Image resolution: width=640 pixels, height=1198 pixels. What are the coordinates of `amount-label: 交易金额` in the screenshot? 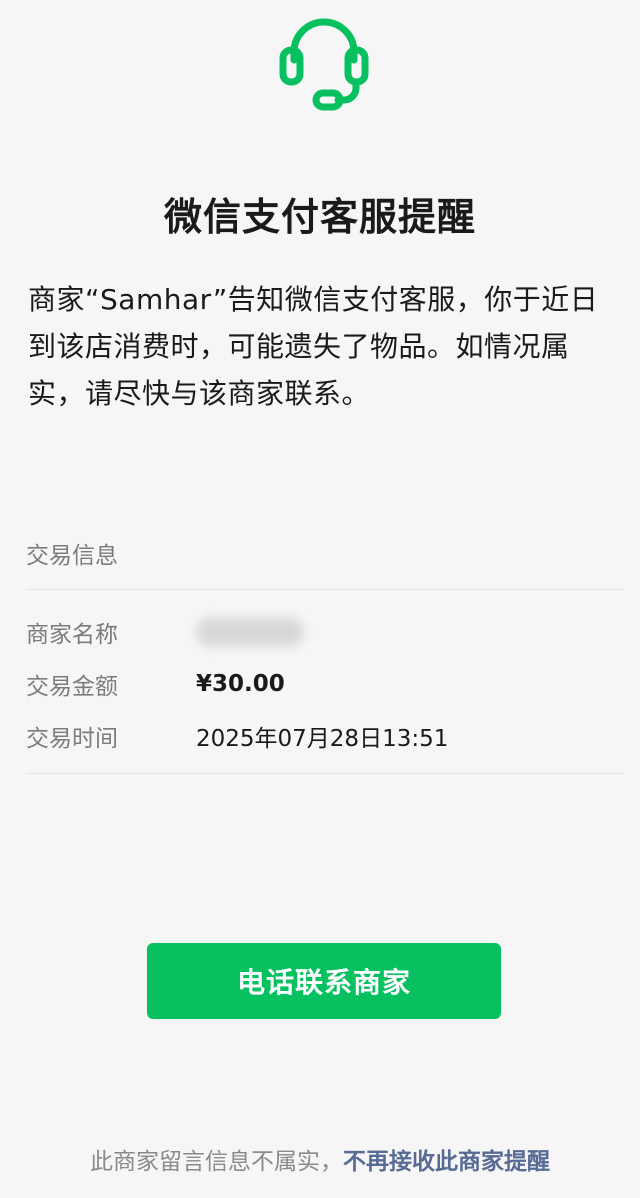 It's located at (72, 687).